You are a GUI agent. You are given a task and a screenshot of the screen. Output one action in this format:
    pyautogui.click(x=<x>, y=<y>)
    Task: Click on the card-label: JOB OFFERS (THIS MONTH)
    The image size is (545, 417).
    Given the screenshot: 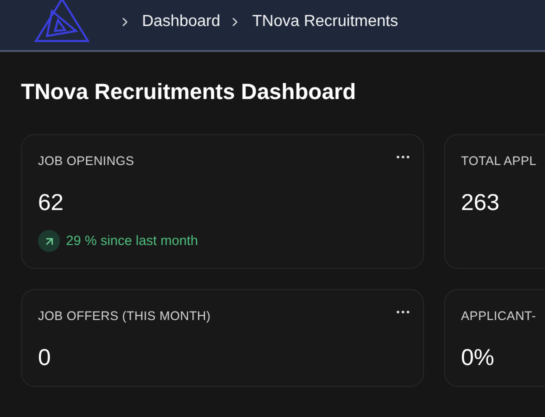 What is the action you would take?
    pyautogui.click(x=124, y=316)
    